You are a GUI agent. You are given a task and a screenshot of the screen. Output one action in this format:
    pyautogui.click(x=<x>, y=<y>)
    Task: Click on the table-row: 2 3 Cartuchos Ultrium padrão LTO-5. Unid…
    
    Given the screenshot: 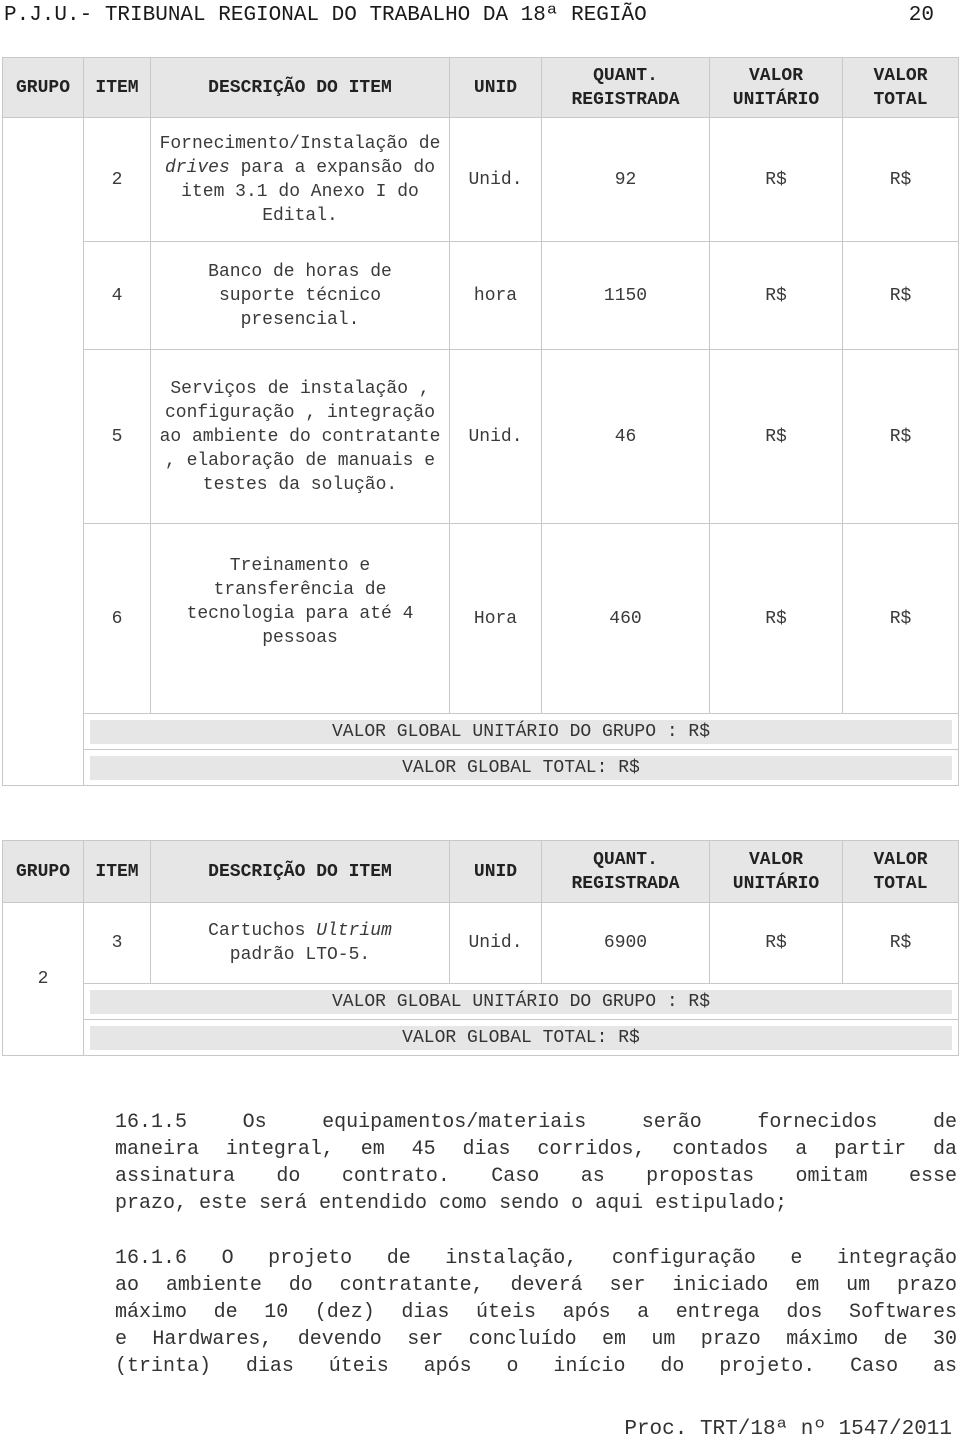 What is the action you would take?
    pyautogui.click(x=480, y=979)
    